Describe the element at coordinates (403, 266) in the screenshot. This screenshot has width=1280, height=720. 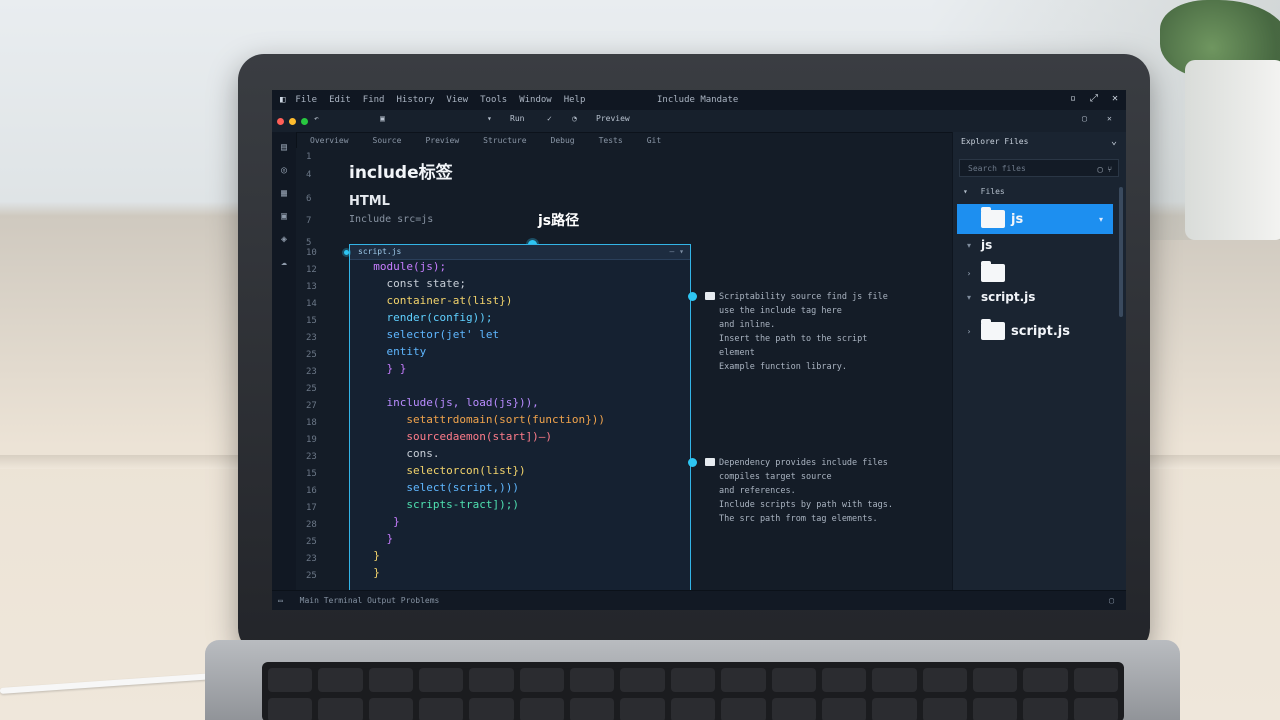
I see `code-line: module(js);` at that location.